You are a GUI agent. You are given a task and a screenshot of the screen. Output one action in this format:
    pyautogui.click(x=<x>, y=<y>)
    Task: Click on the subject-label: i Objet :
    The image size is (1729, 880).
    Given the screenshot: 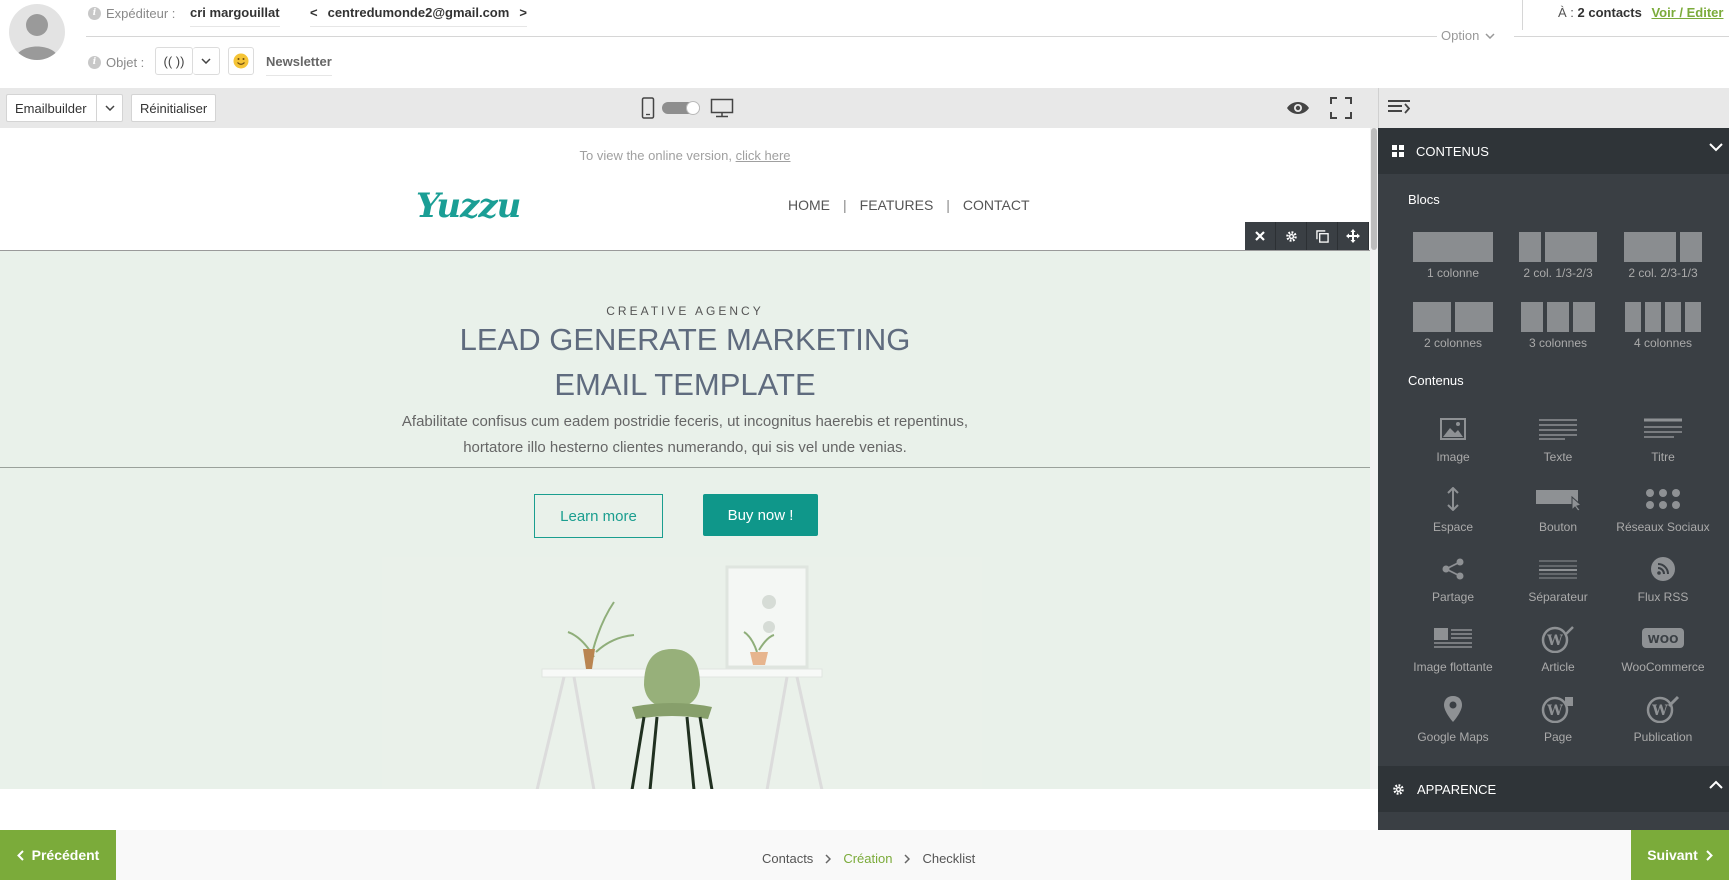 What is the action you would take?
    pyautogui.click(x=116, y=62)
    